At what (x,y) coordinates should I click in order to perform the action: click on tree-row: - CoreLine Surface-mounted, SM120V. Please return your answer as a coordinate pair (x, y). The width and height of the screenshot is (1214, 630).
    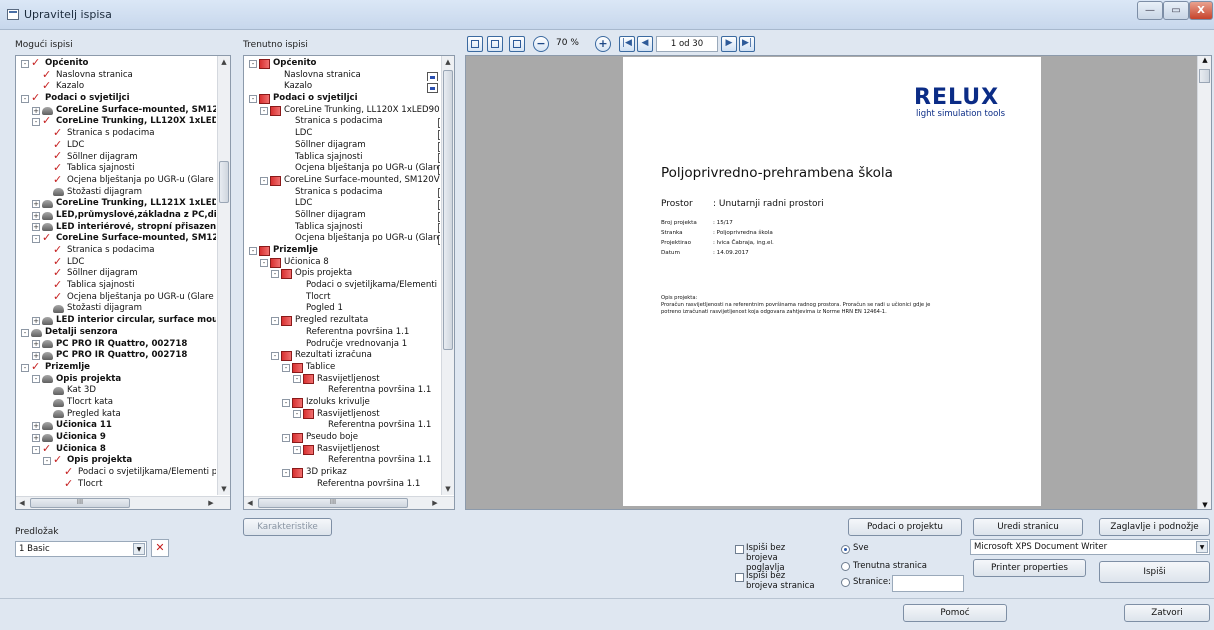
    Looking at the image, I should click on (117, 239).